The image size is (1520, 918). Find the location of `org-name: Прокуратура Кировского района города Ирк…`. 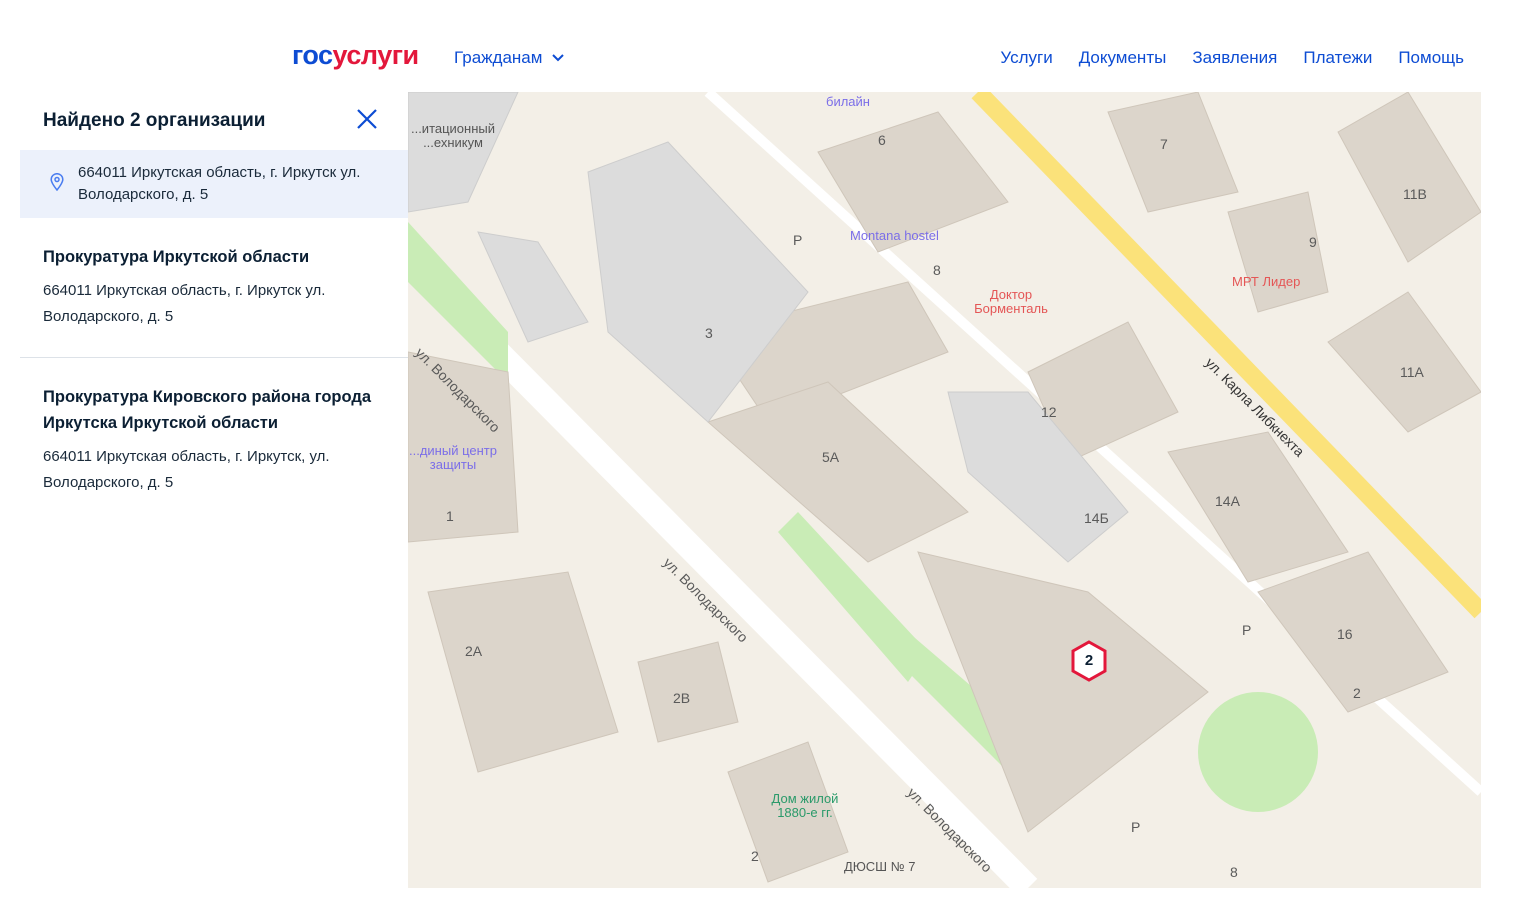

org-name: Прокуратура Кировского района города Ирк… is located at coordinates (207, 410).